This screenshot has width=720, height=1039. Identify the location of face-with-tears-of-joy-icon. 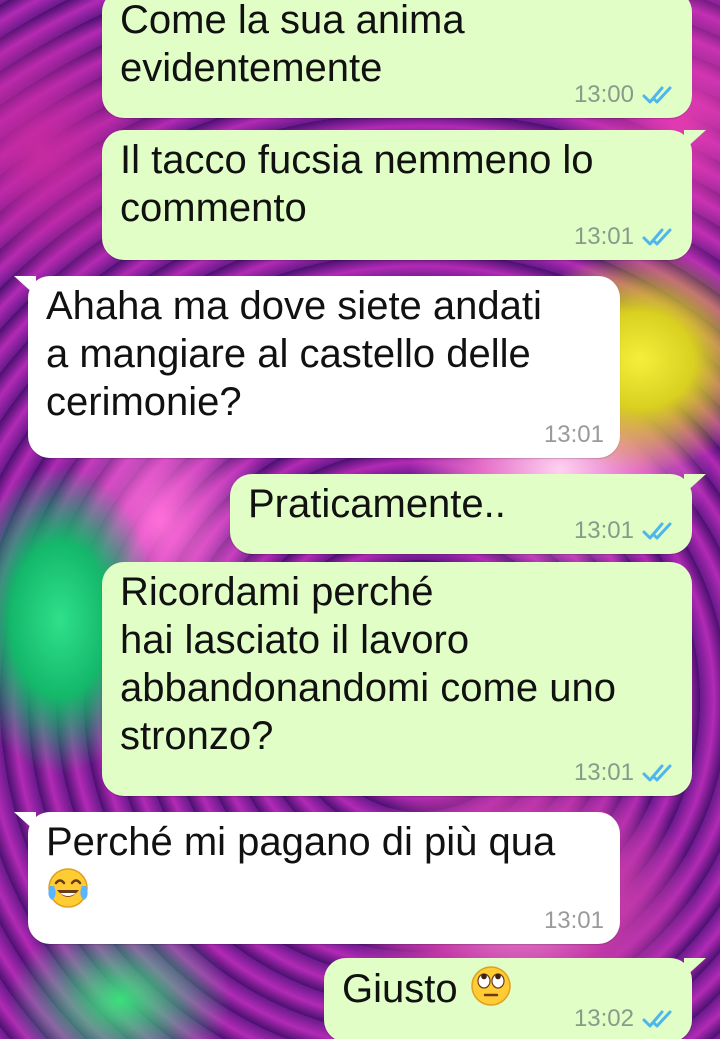
(68, 888).